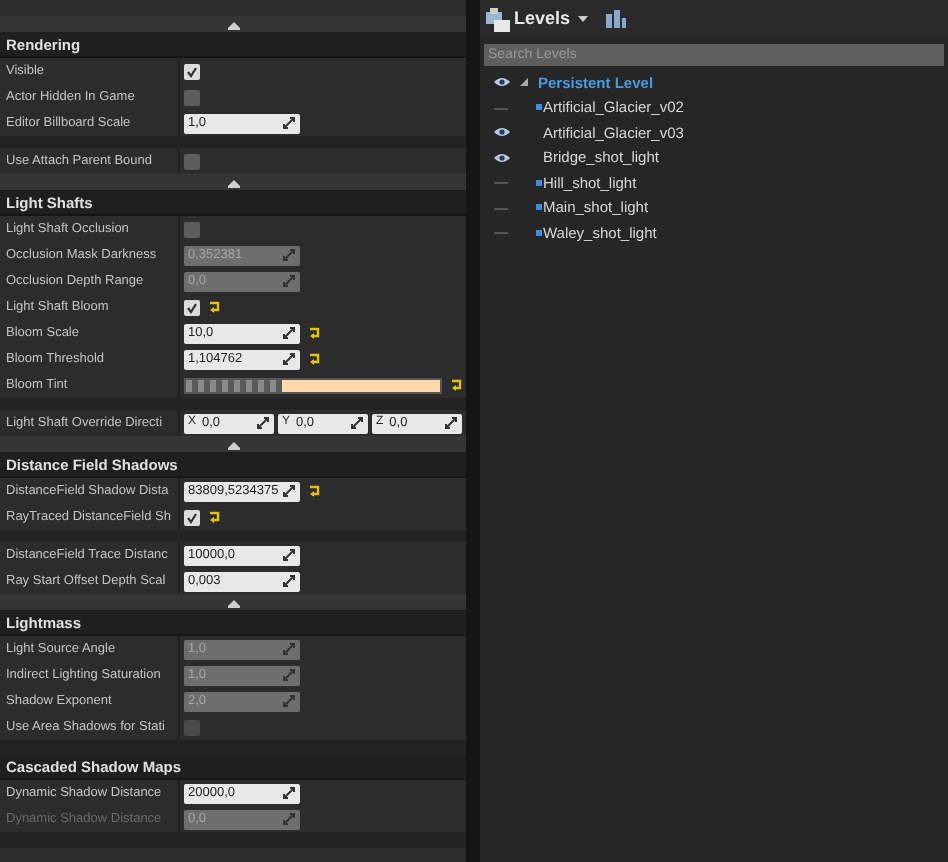  I want to click on panel-title: Levels, so click(542, 19).